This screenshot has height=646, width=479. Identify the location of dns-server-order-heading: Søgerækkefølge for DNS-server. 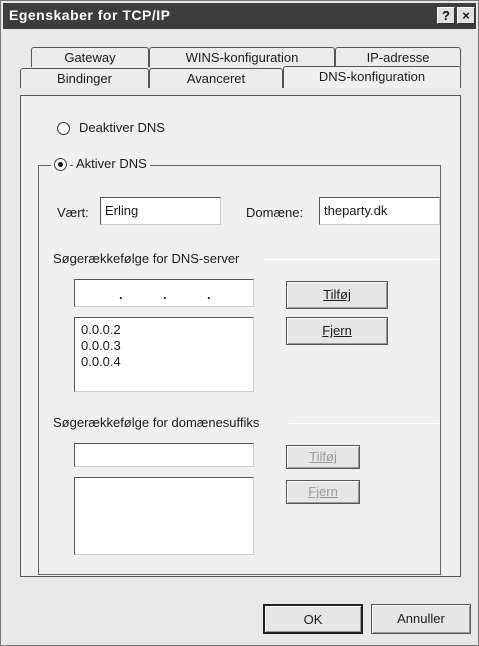
(148, 258).